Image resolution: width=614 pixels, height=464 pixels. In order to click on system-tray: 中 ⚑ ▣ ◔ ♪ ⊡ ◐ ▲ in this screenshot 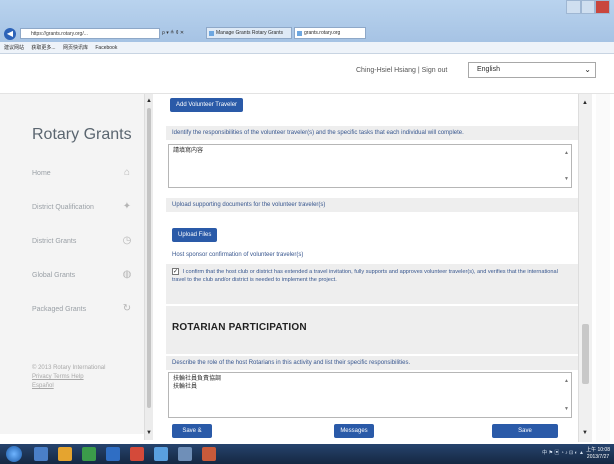, I will do `click(563, 452)`.